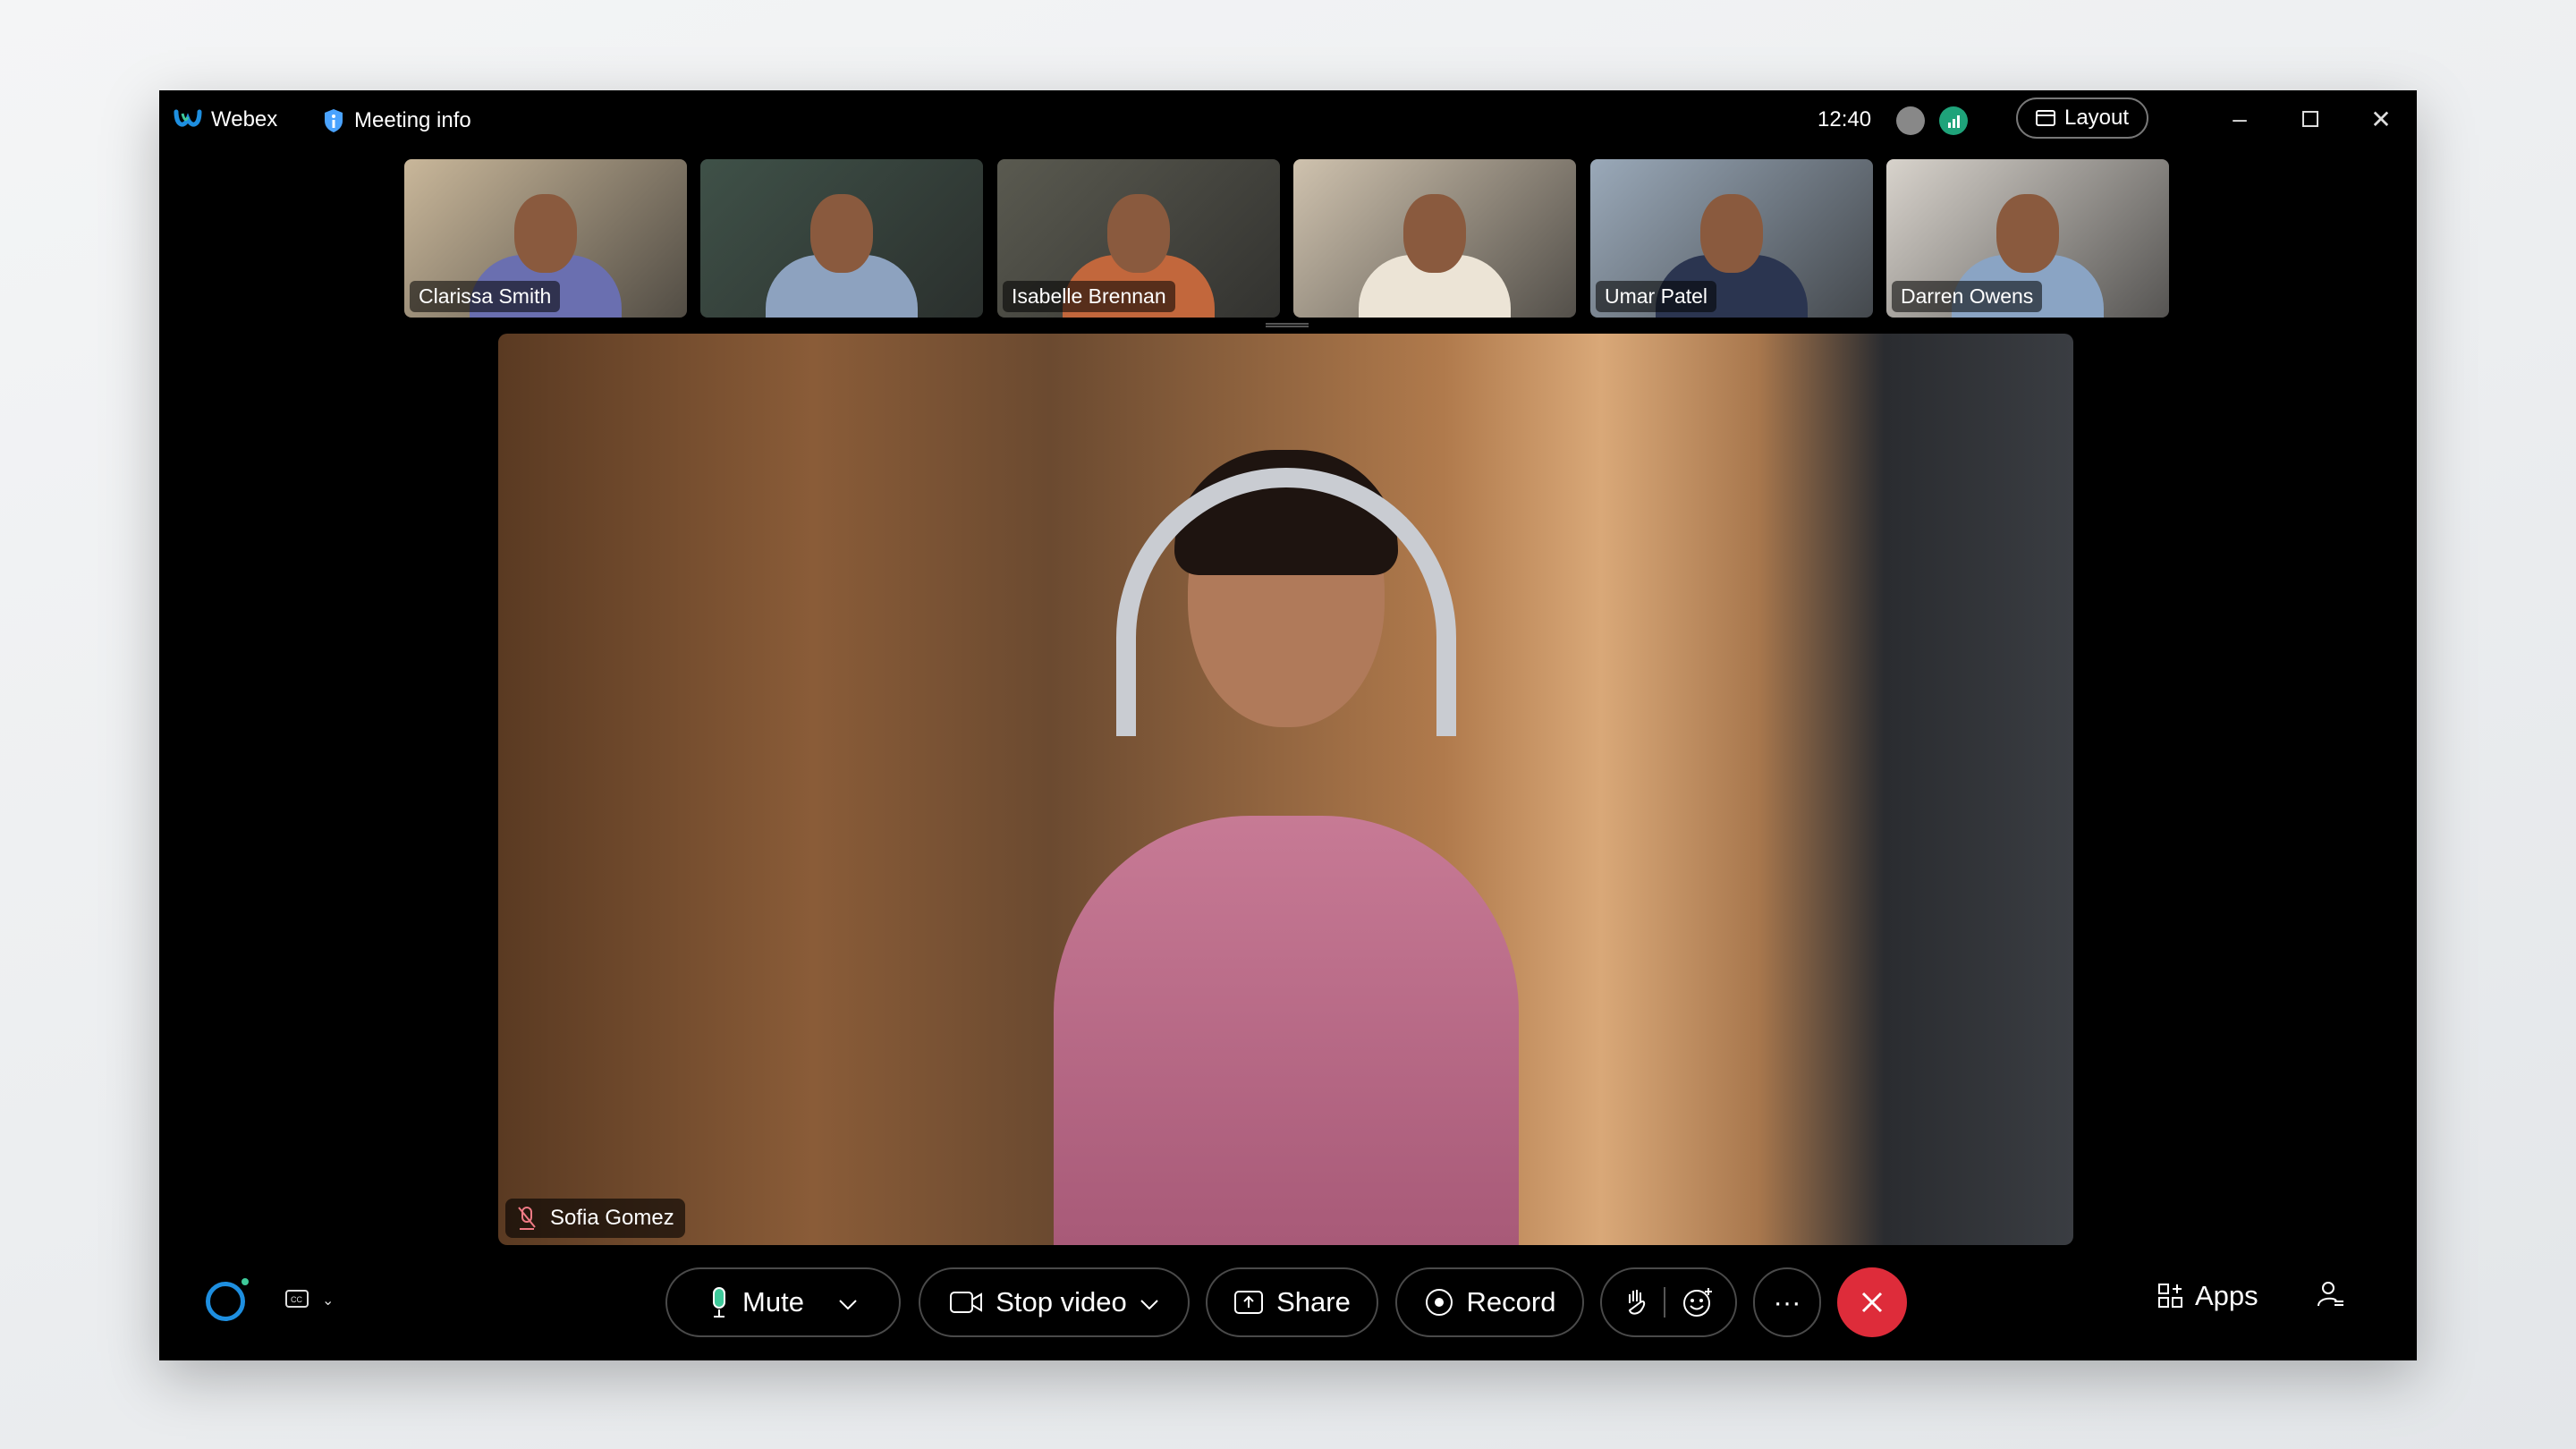  I want to click on minimize-button: –, so click(2240, 119).